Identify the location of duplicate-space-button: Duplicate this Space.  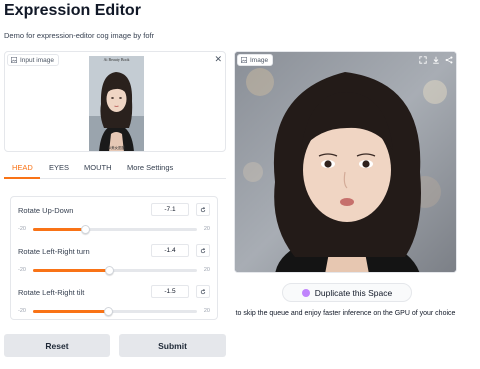
(347, 292).